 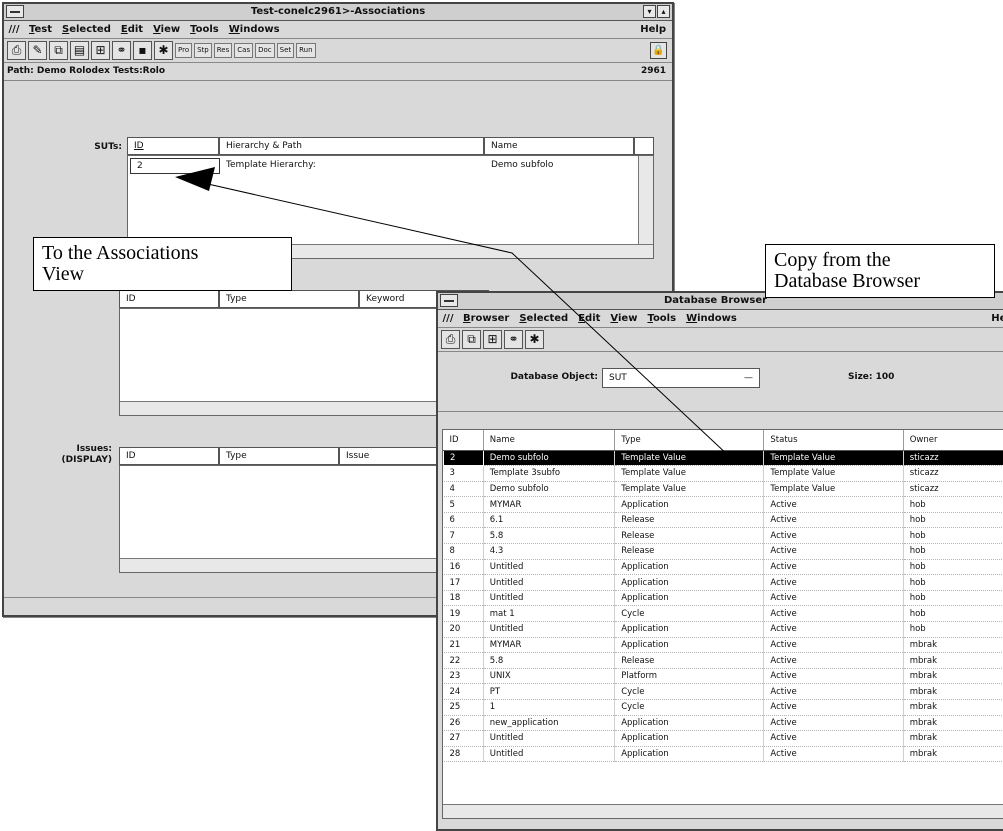 What do you see at coordinates (195, 179) in the screenshot?
I see `arrow-head-icon` at bounding box center [195, 179].